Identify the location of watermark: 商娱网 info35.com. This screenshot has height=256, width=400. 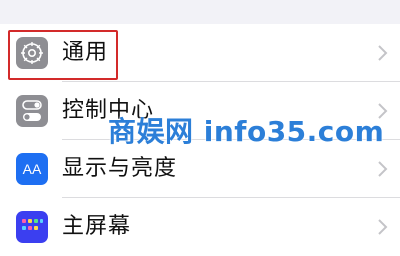
(246, 131).